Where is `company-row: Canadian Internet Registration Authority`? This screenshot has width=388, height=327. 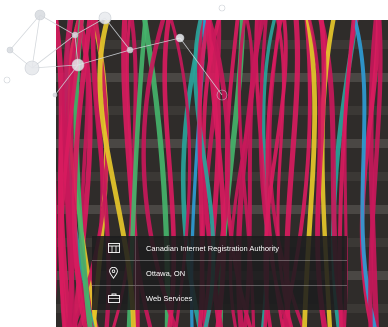
company-row: Canadian Internet Registration Authority is located at coordinates (219, 248).